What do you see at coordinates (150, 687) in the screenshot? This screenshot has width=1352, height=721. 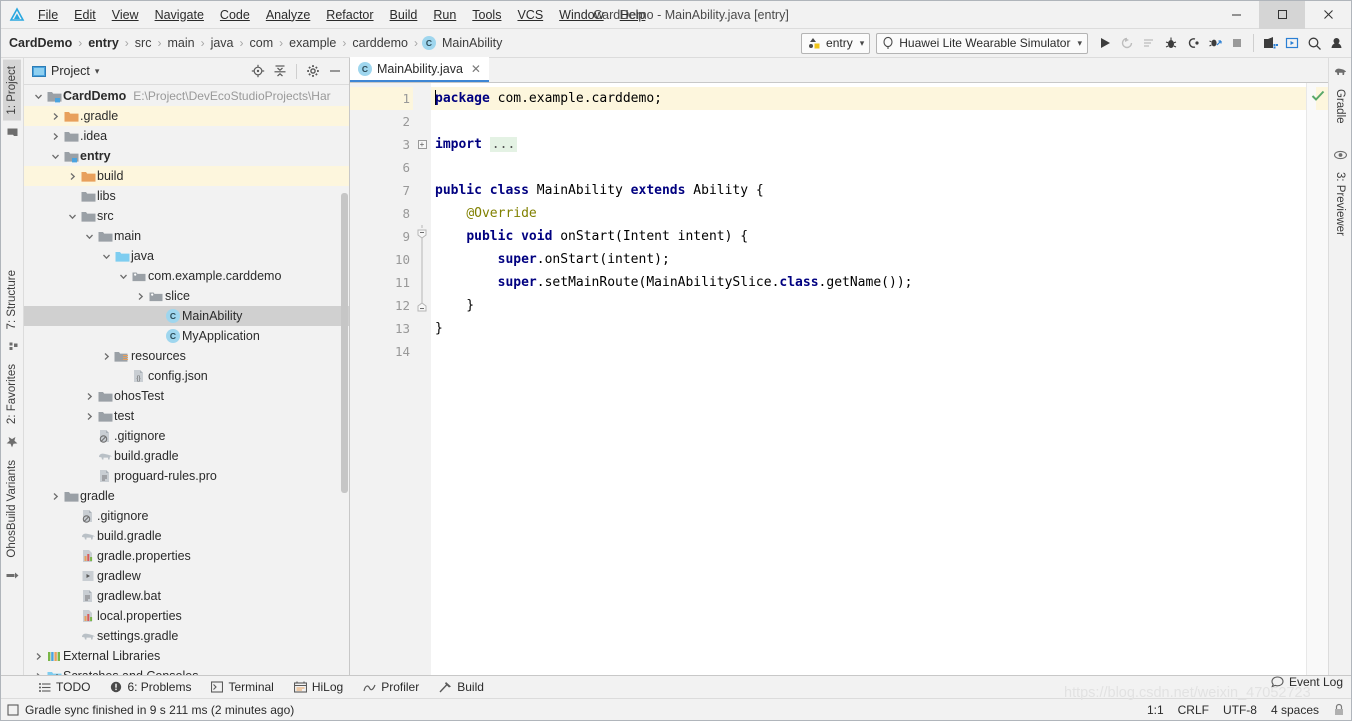 I see `bottom-tab-problems: 6: Problems` at bounding box center [150, 687].